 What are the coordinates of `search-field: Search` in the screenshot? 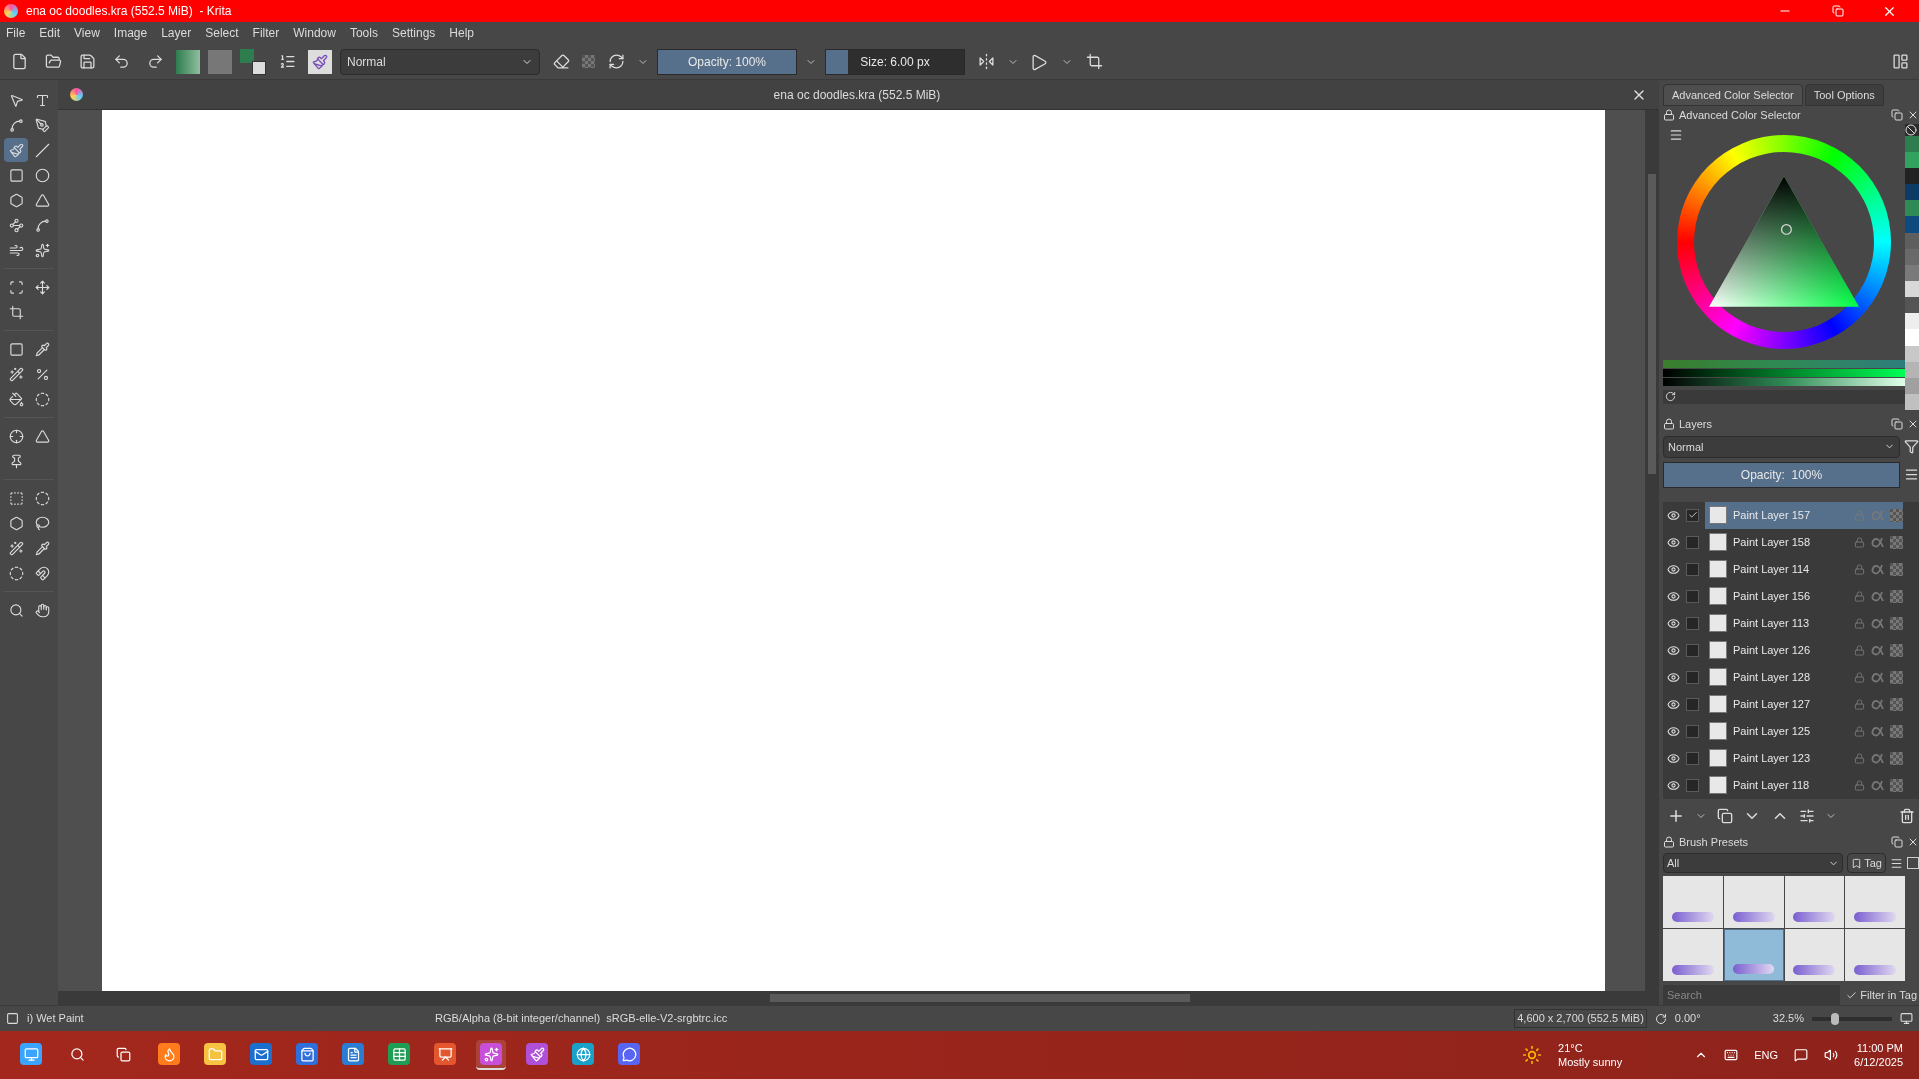 It's located at (1752, 995).